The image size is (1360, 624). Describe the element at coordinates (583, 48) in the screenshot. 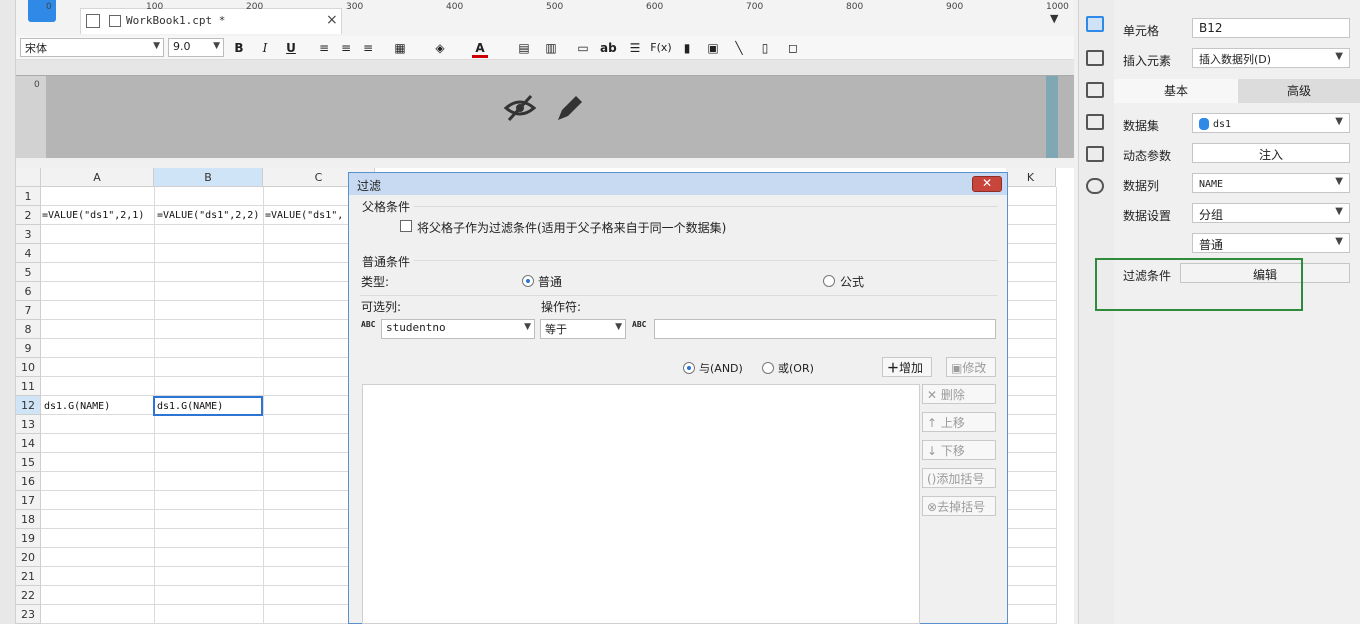

I see `insert-row-icon: ▭` at that location.